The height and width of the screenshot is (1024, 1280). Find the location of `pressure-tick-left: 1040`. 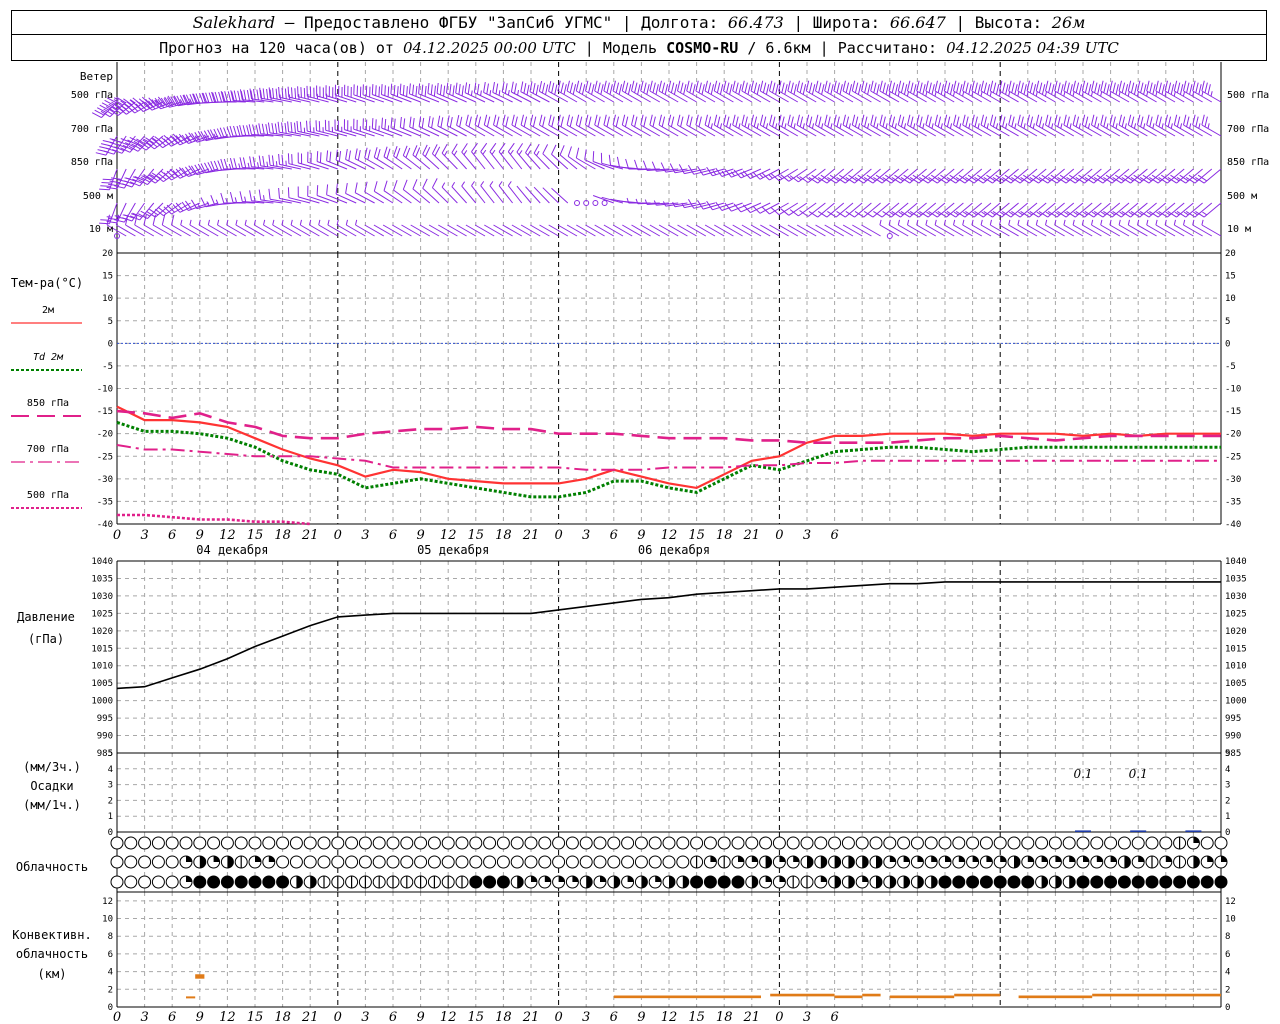

pressure-tick-left: 1040 is located at coordinates (102, 562).